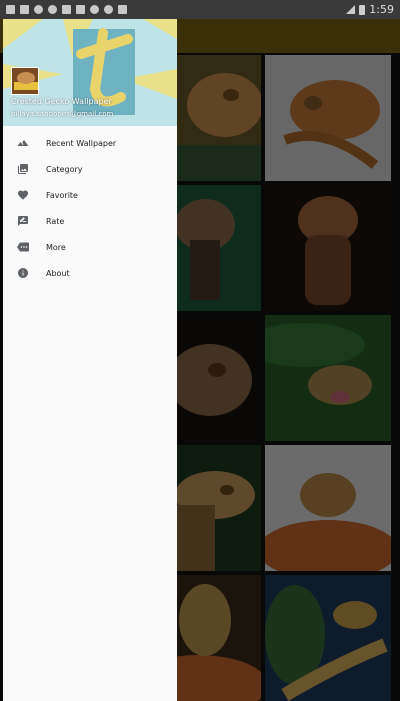 Image resolution: width=400 pixels, height=701 pixels. Describe the element at coordinates (90, 247) in the screenshot. I see `menu-item-more: More` at that location.